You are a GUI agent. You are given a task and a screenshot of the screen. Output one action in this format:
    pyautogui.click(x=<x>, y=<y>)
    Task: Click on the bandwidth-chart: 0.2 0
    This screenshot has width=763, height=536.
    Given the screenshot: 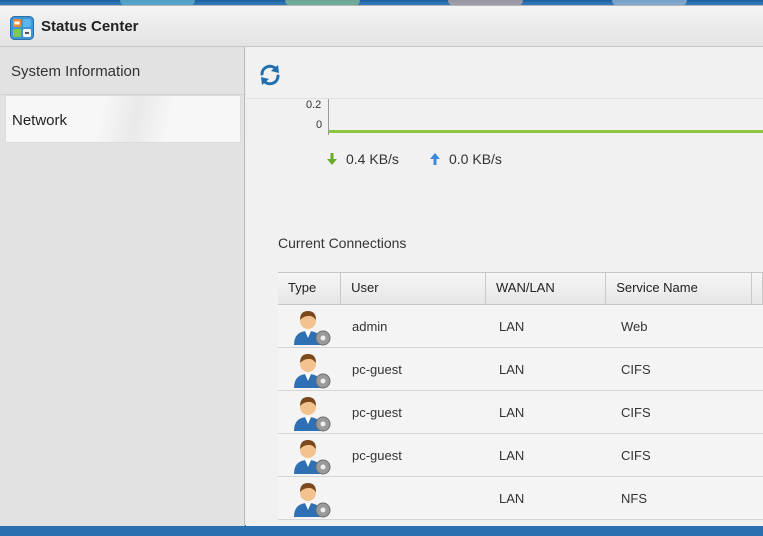 What is the action you would take?
    pyautogui.click(x=504, y=122)
    